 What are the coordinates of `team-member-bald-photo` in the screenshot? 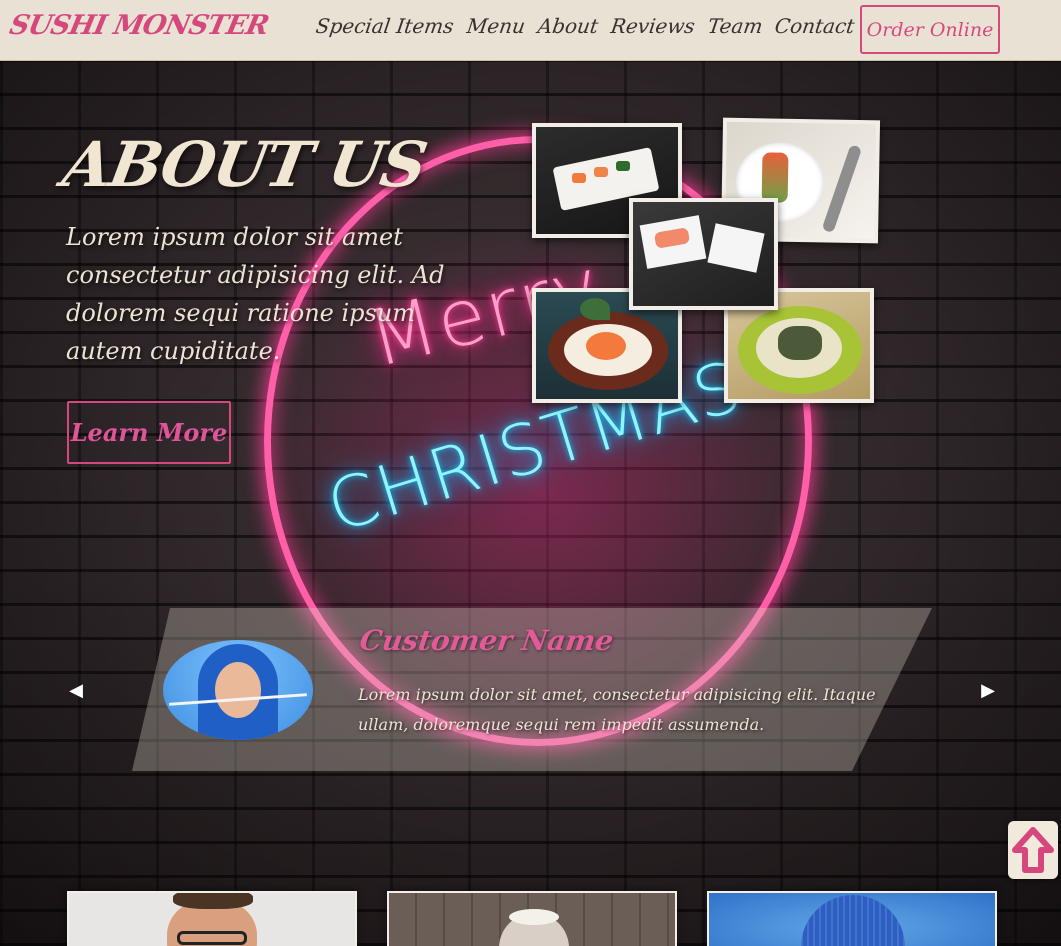 It's located at (532, 919).